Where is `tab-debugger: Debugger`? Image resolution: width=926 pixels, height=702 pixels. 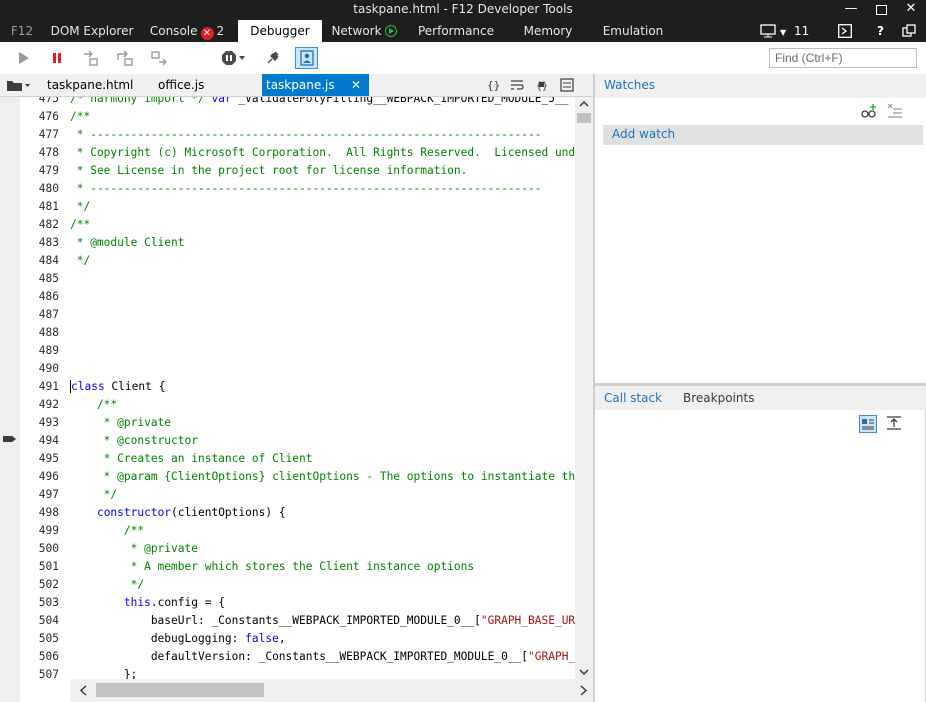
tab-debugger: Debugger is located at coordinates (280, 31).